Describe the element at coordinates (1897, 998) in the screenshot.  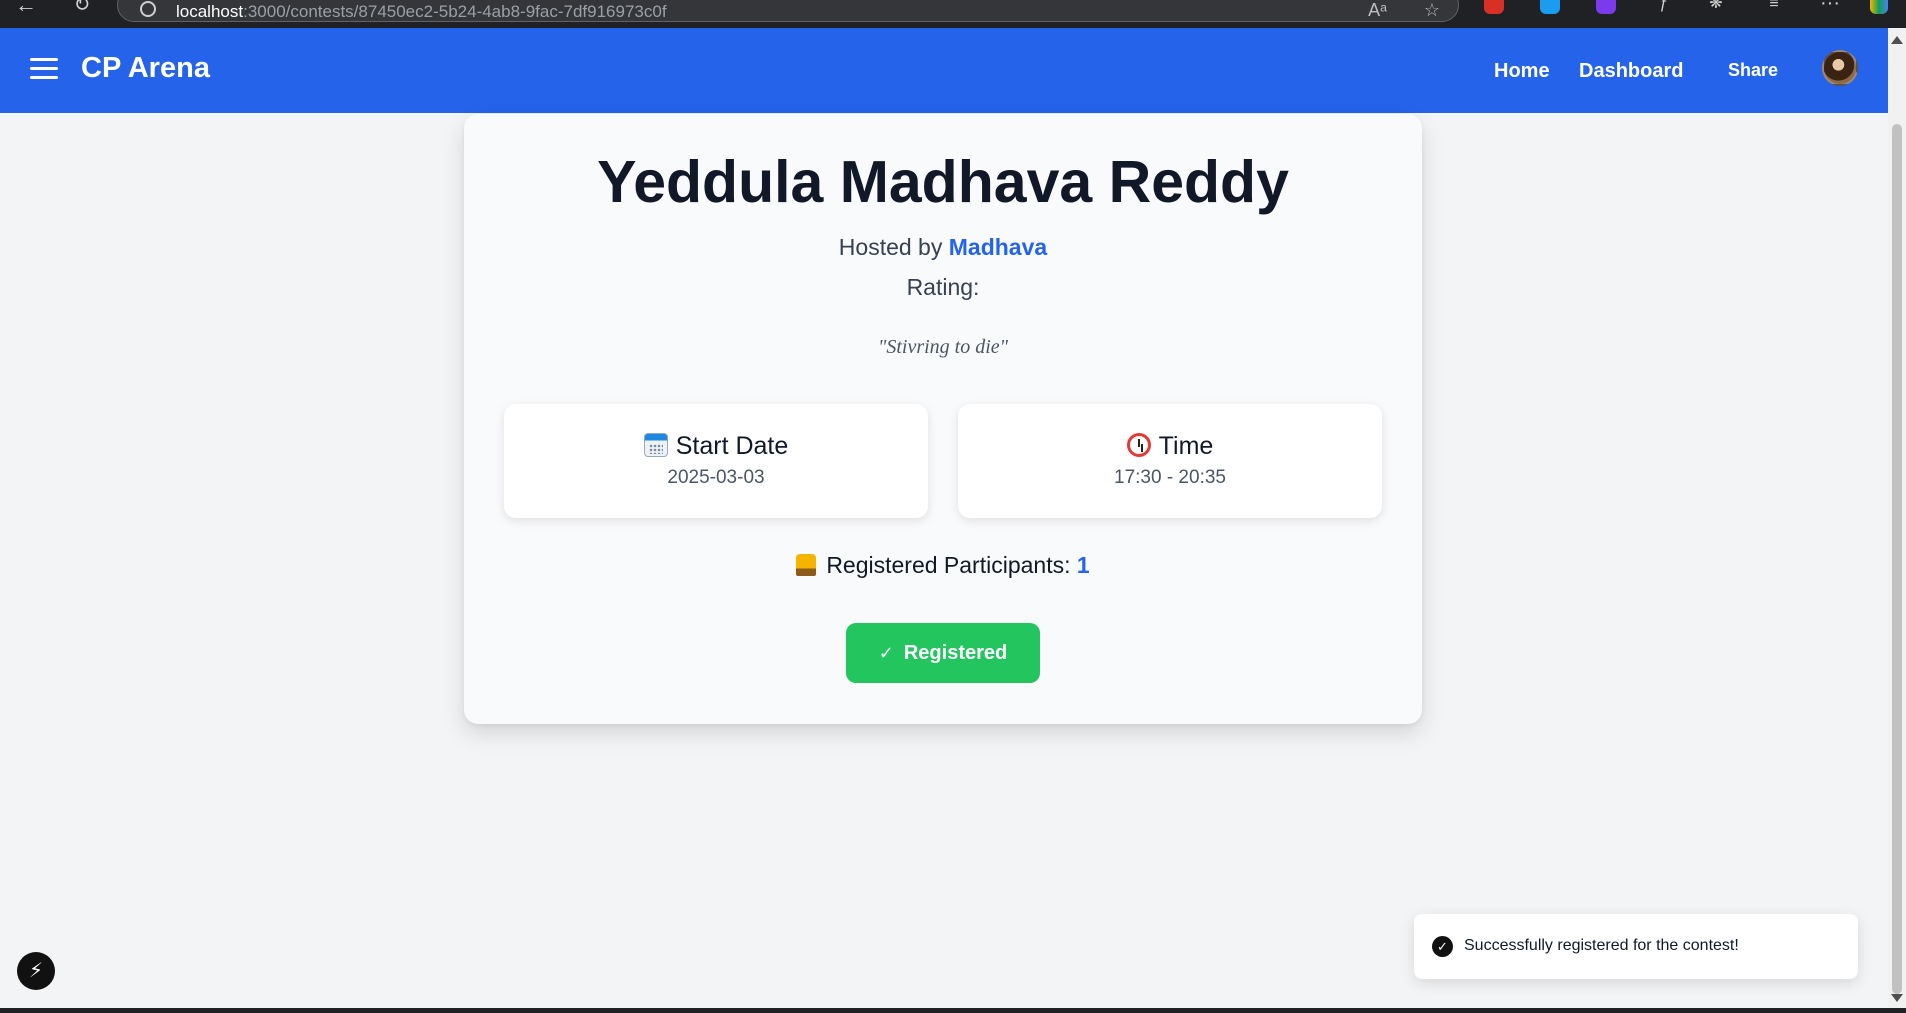
I see `scroll-down-arrow-icon` at that location.